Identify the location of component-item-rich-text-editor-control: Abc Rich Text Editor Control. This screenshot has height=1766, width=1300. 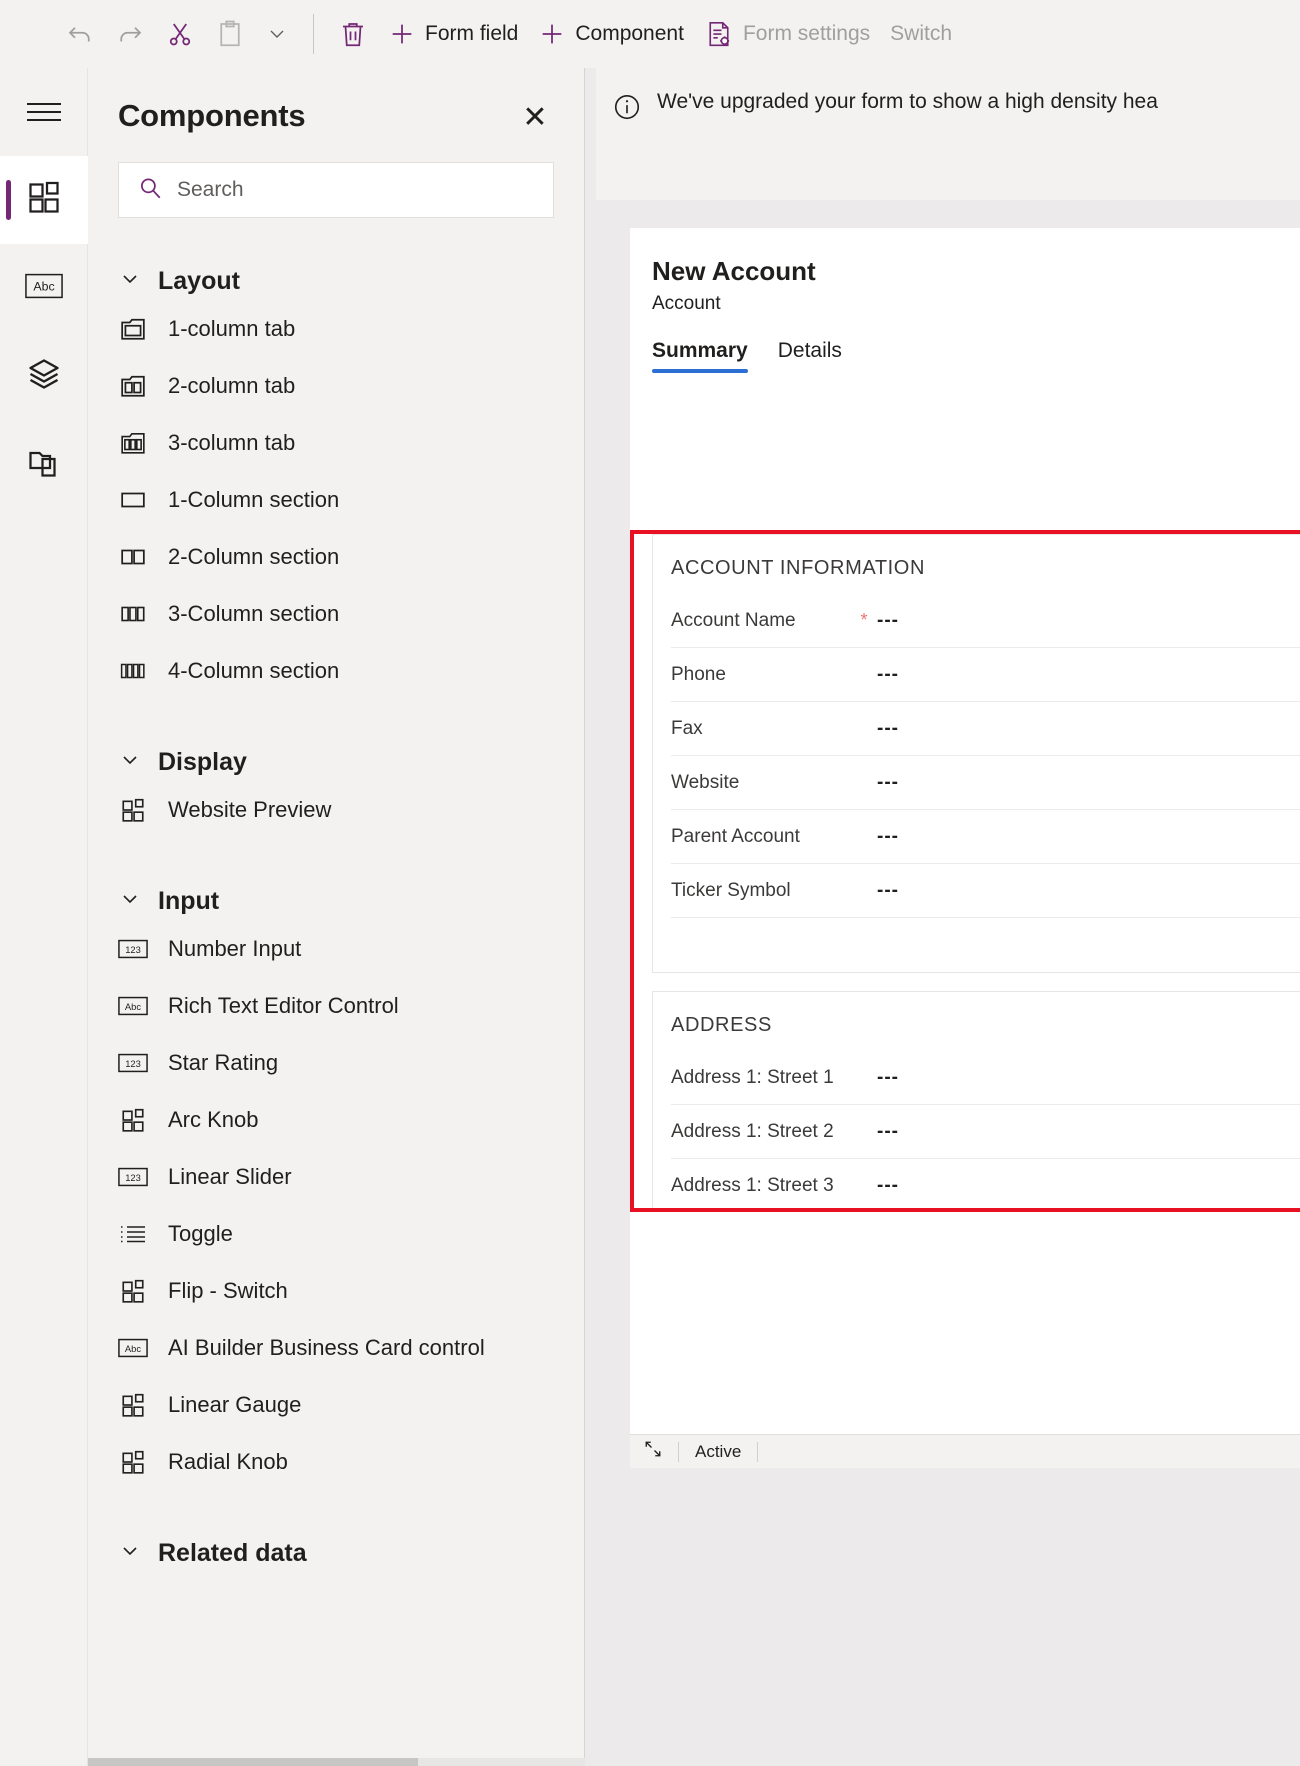
(336, 1005).